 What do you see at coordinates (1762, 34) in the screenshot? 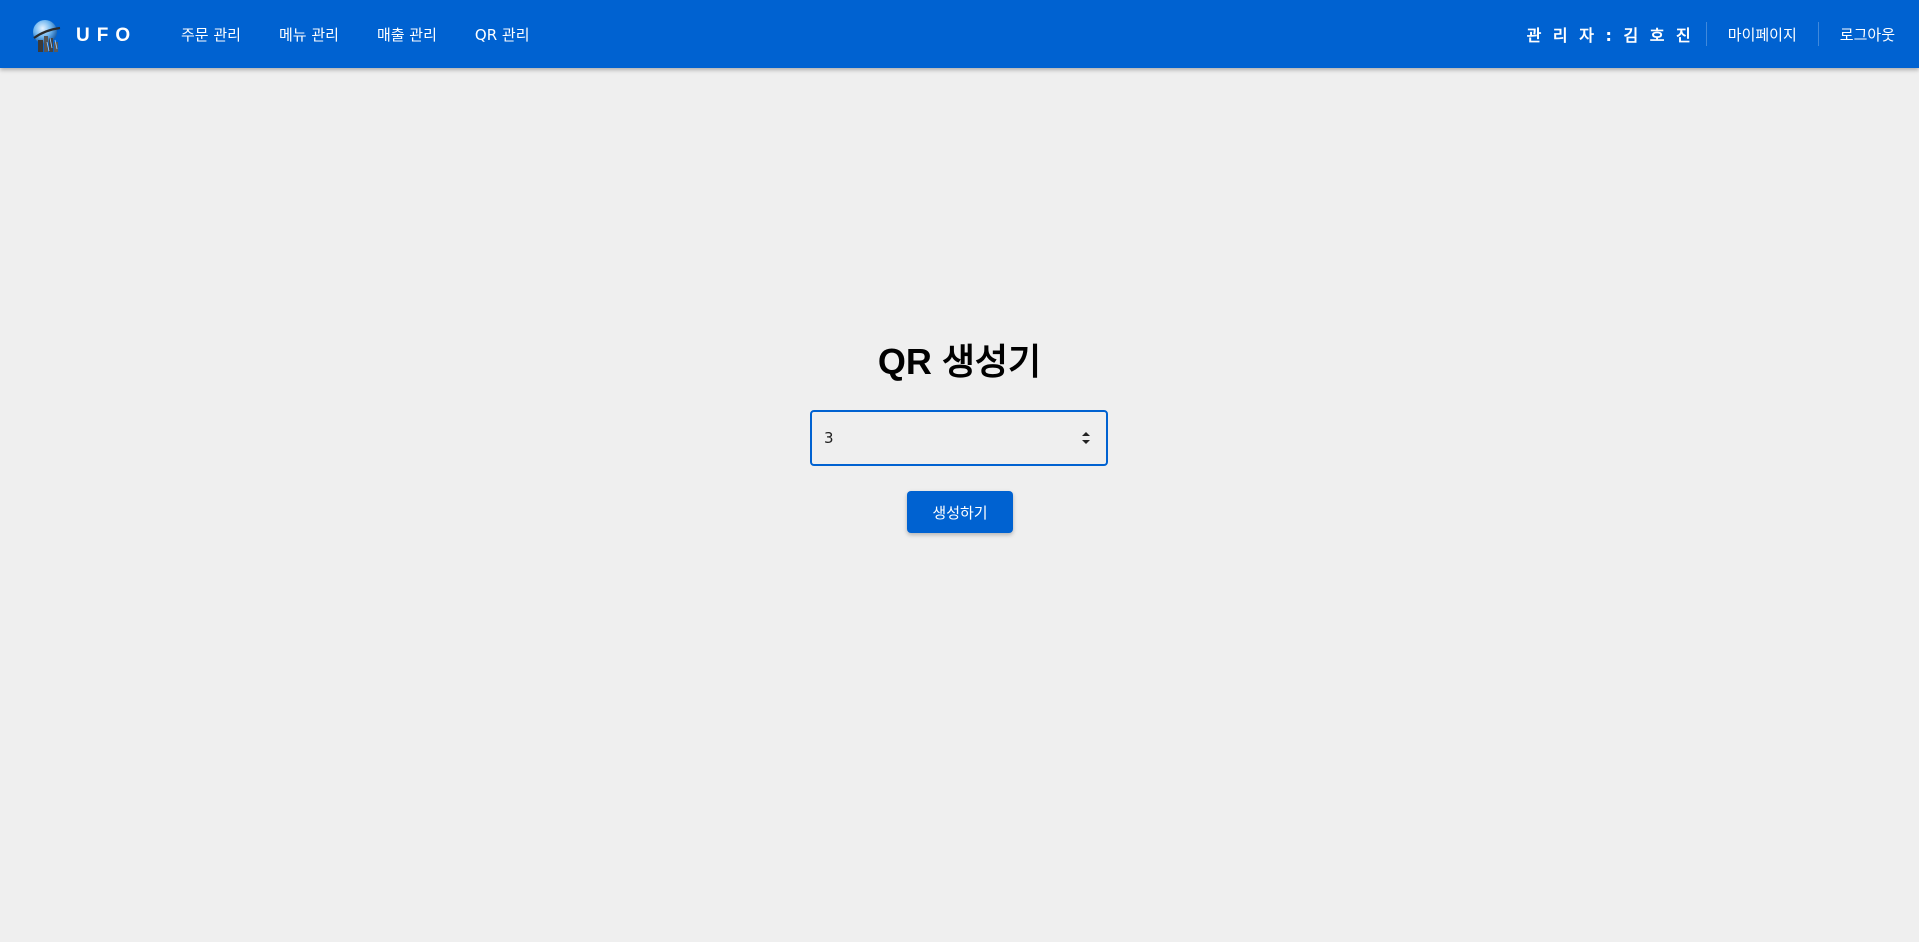
I see `mypage-link: 마이페이지` at bounding box center [1762, 34].